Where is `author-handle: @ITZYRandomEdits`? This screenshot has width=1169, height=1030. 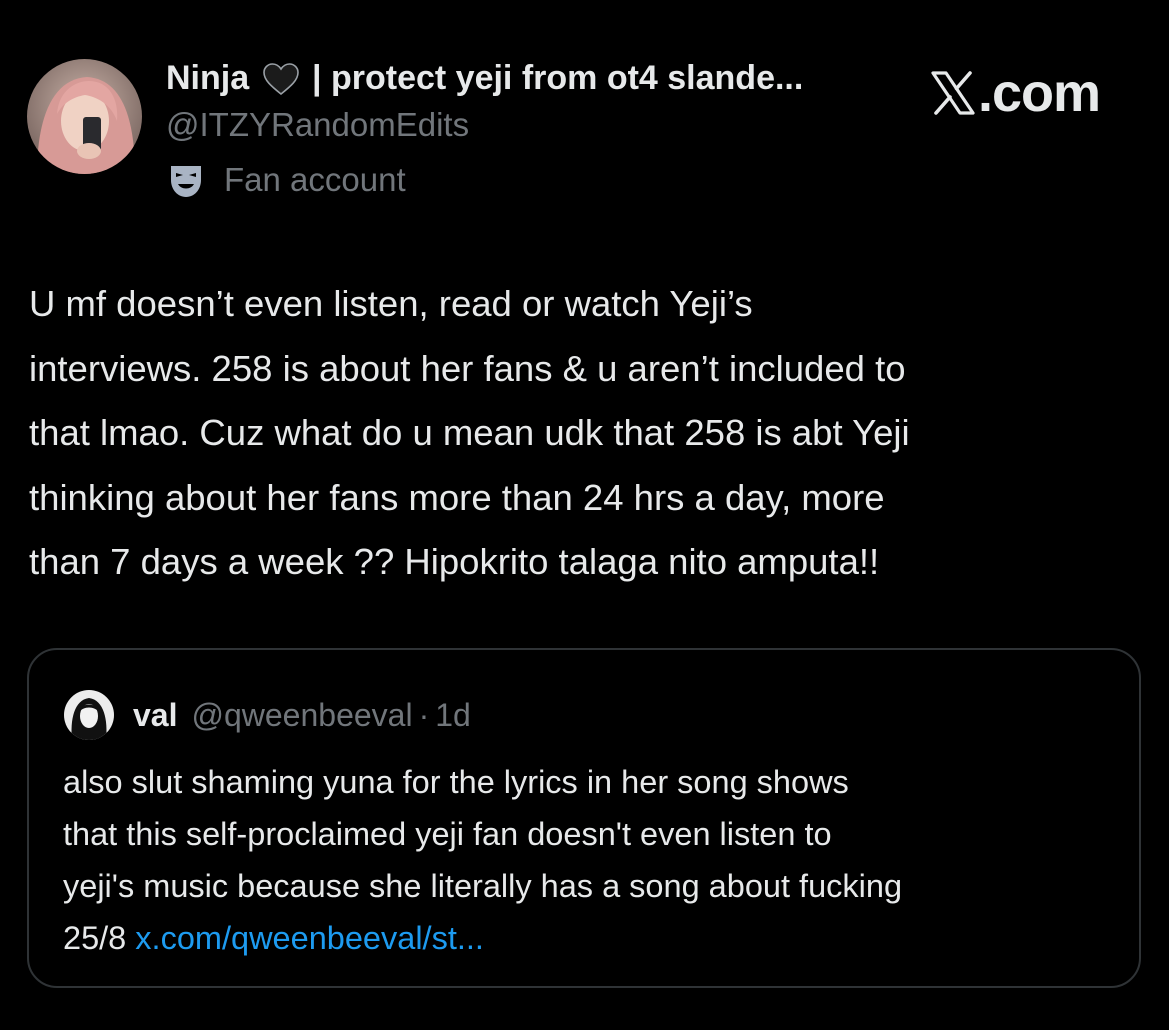
author-handle: @ITZYRandomEdits is located at coordinates (317, 125).